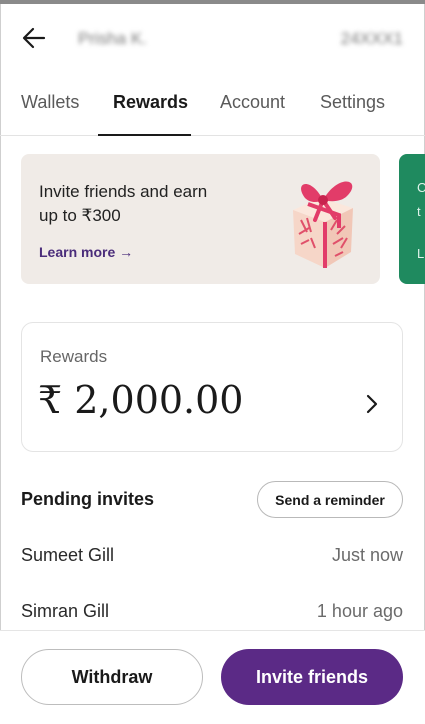 This screenshot has width=425, height=724. Describe the element at coordinates (150, 102) in the screenshot. I see `tab-rewards: Rewards` at that location.